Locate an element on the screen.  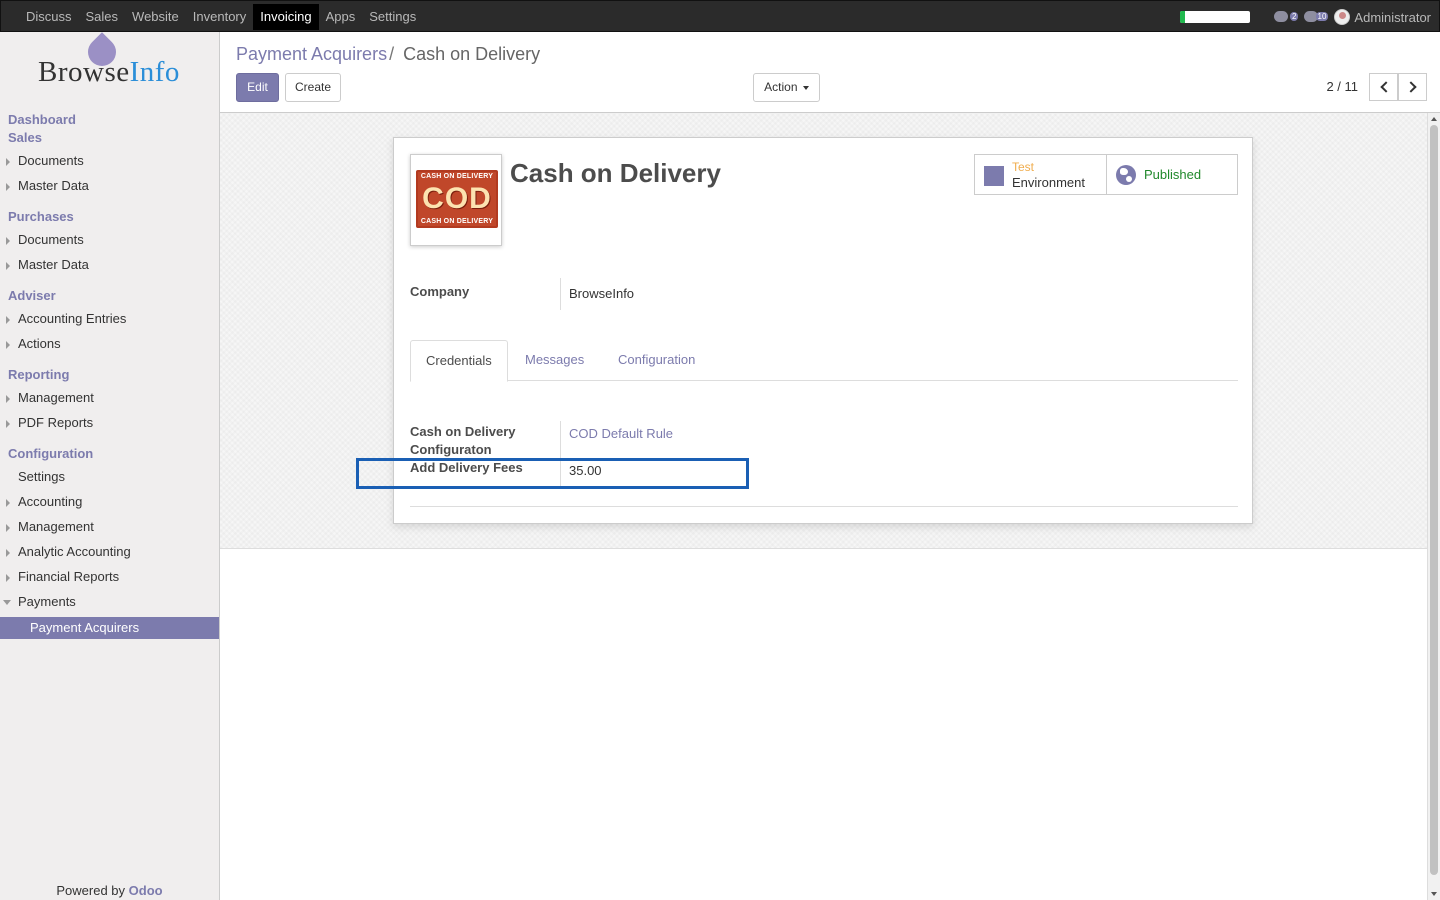
powered-by-footer: Powered by Odoo is located at coordinates (109, 890).